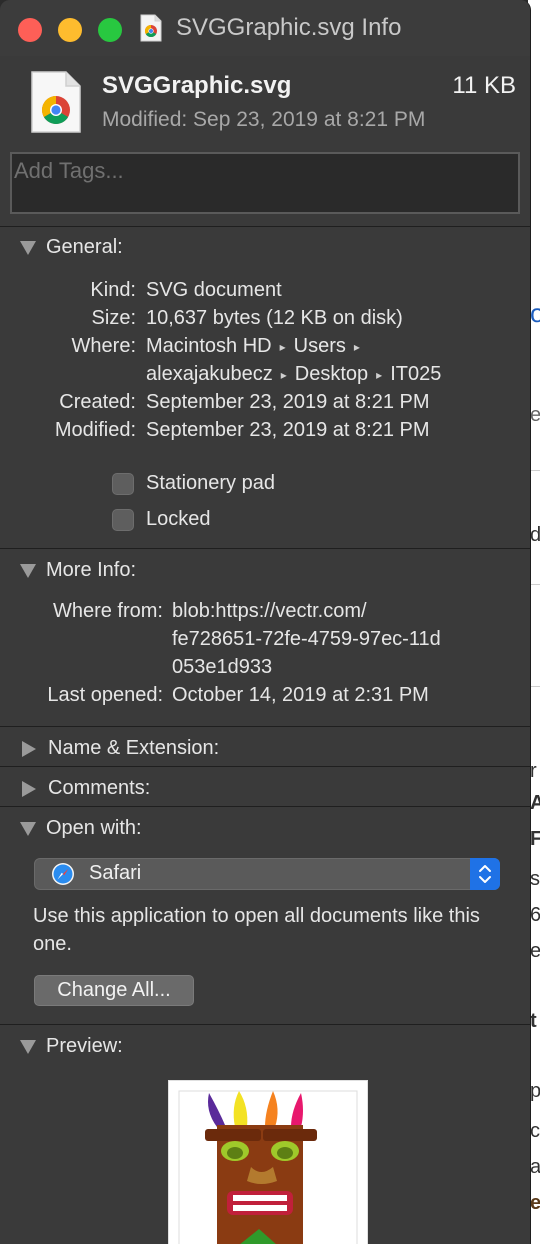 The width and height of the screenshot is (540, 1244). What do you see at coordinates (123, 520) in the screenshot?
I see `locked-checkbox` at bounding box center [123, 520].